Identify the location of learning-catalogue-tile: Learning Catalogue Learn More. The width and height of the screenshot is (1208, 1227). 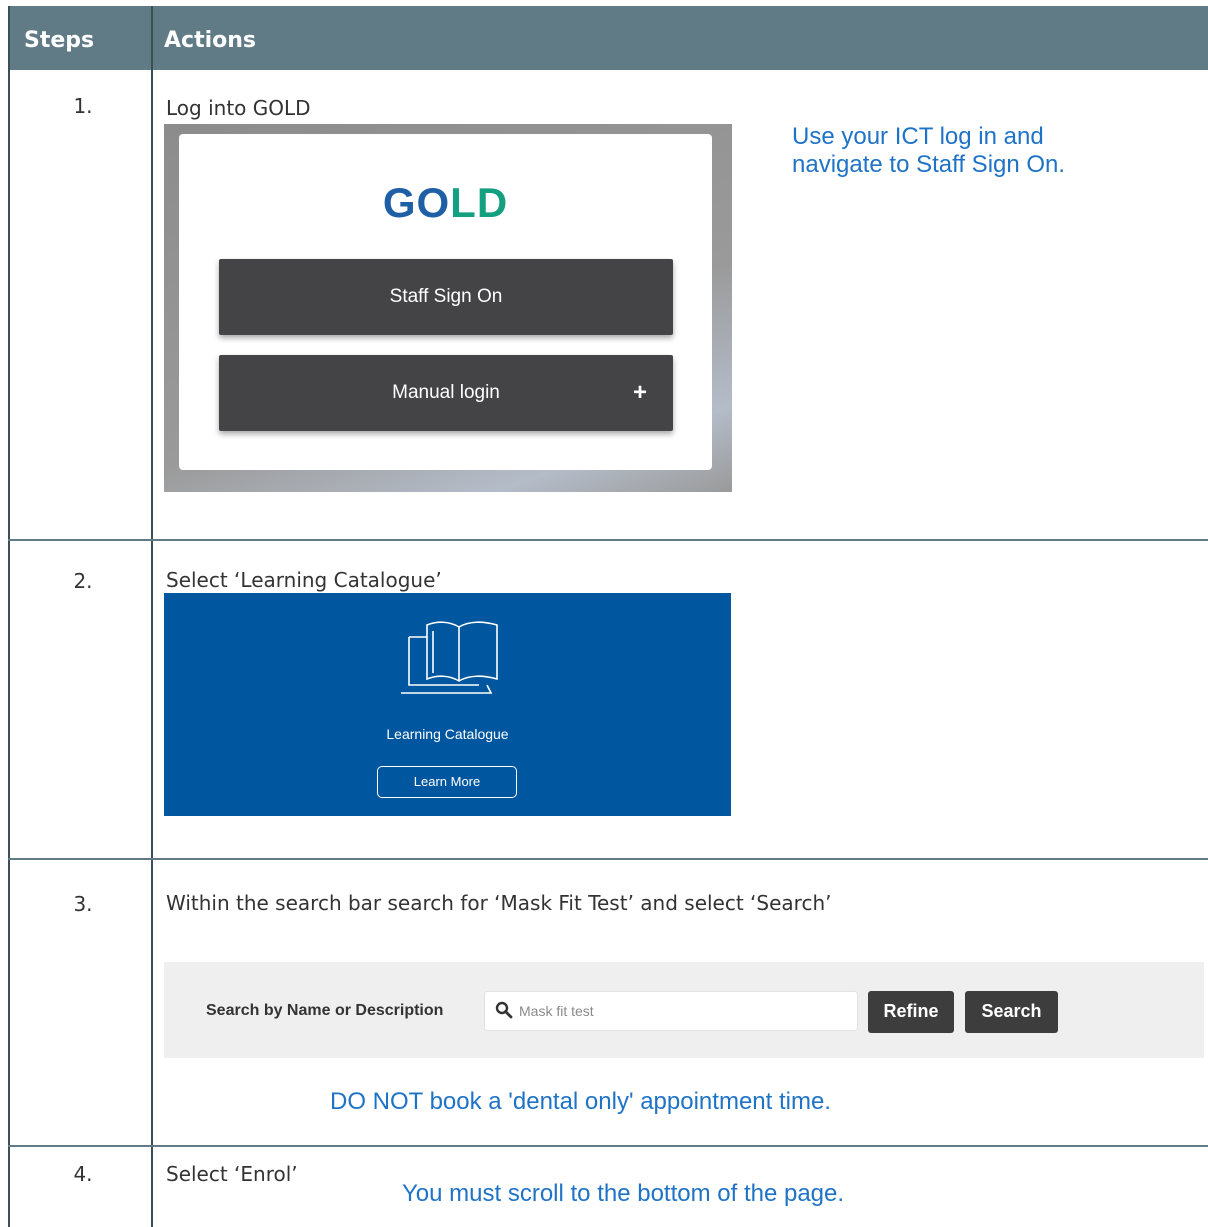
(447, 704).